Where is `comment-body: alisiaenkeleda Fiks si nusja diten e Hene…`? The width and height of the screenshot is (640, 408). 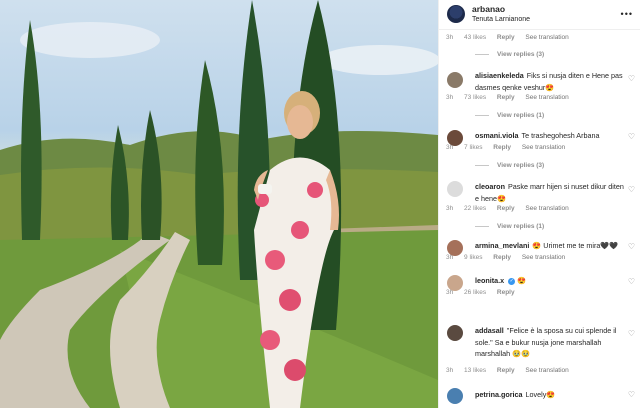 comment-body: alisiaenkeleda Fiks si nusja diten e Hene… is located at coordinates (550, 81).